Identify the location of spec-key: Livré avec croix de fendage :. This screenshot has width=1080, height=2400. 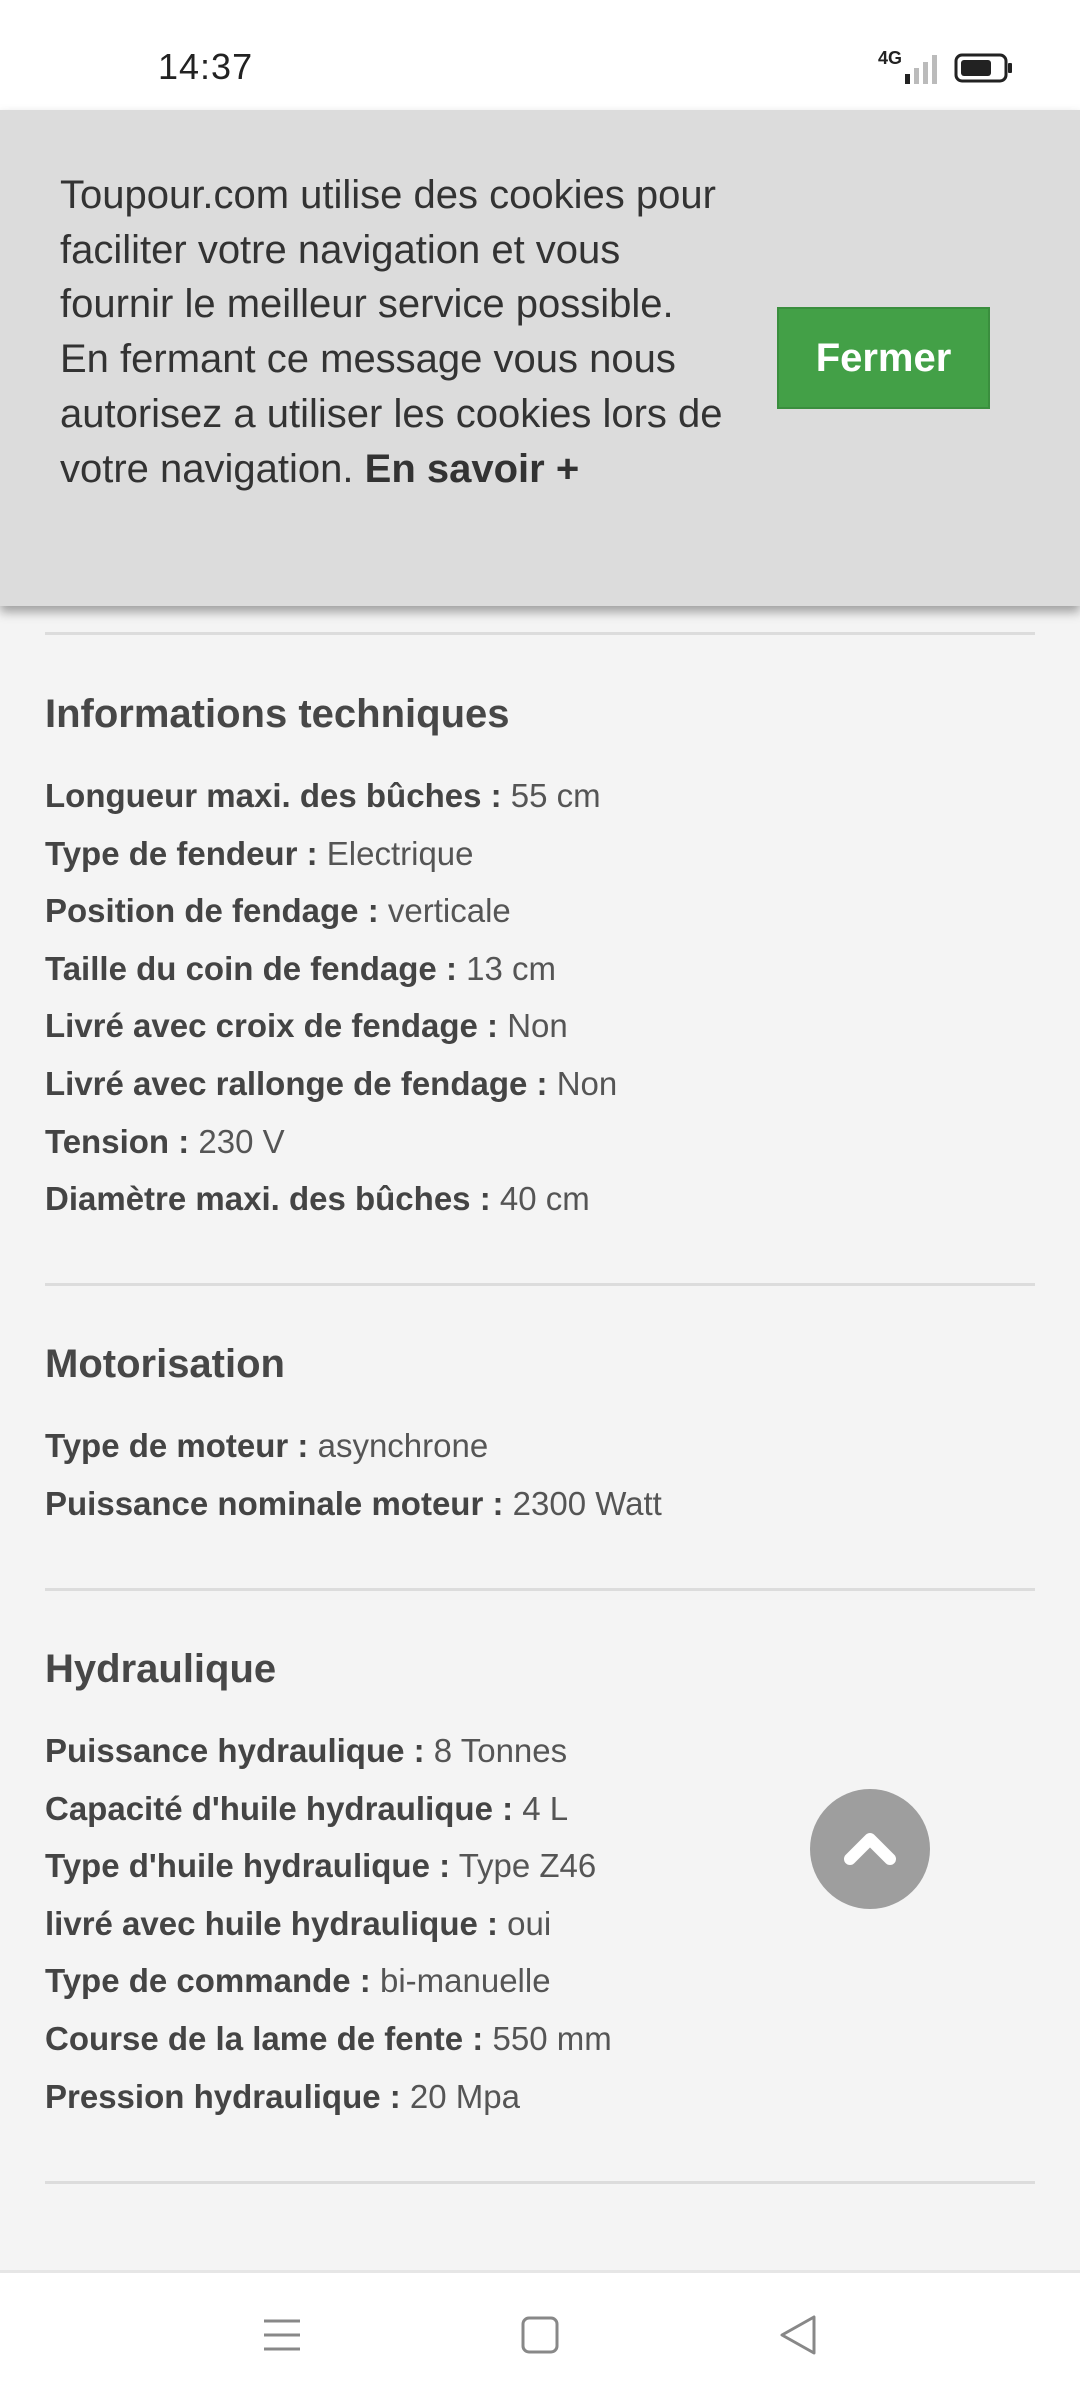
(272, 1026).